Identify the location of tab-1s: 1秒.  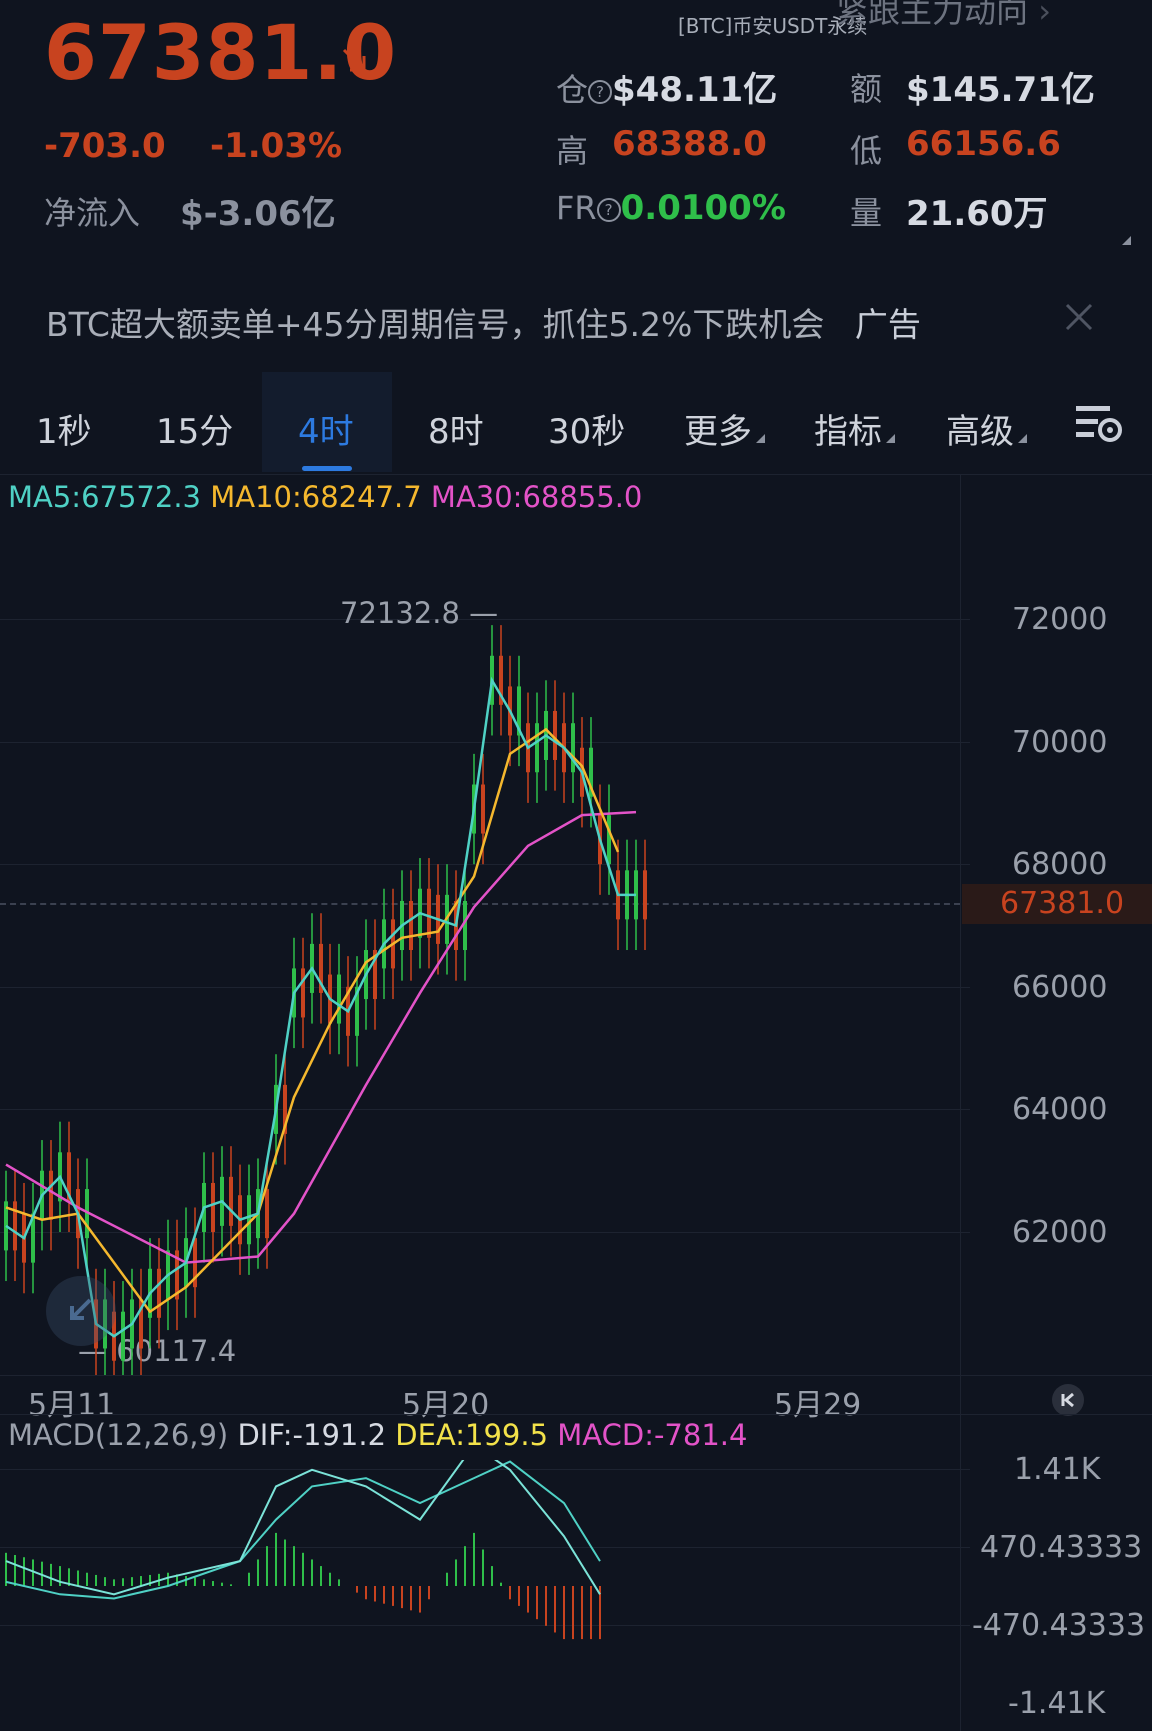
(64, 428).